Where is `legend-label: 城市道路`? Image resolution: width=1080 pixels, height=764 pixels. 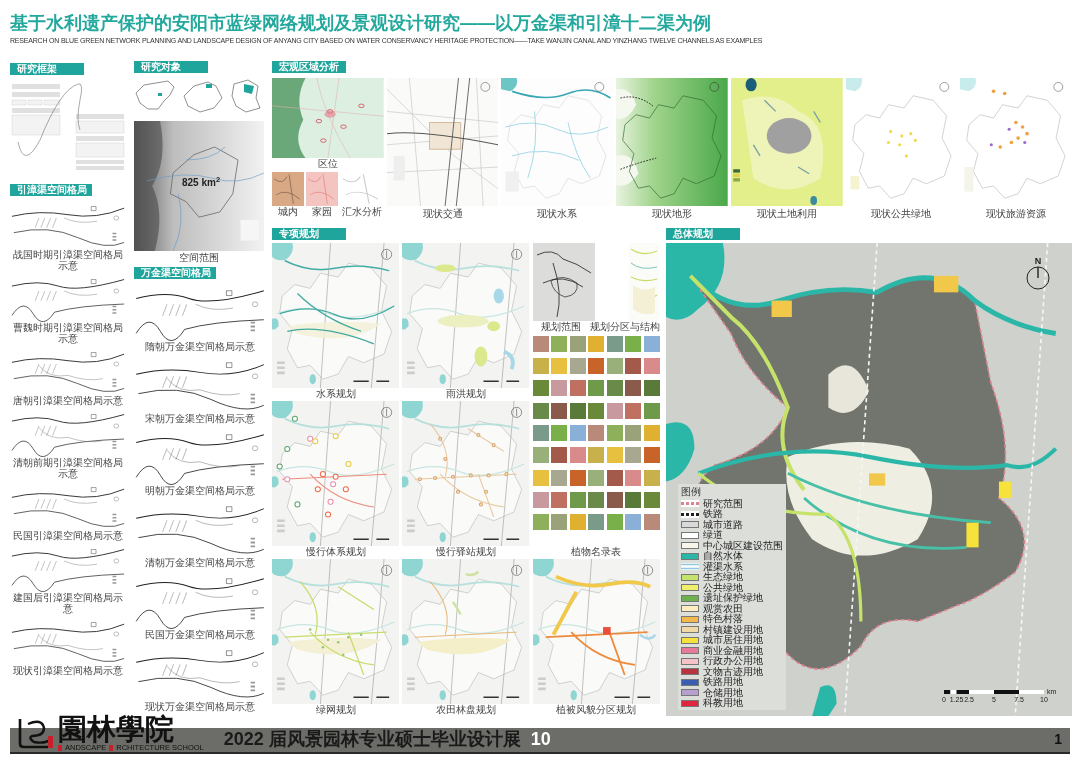 legend-label: 城市道路 is located at coordinates (723, 524).